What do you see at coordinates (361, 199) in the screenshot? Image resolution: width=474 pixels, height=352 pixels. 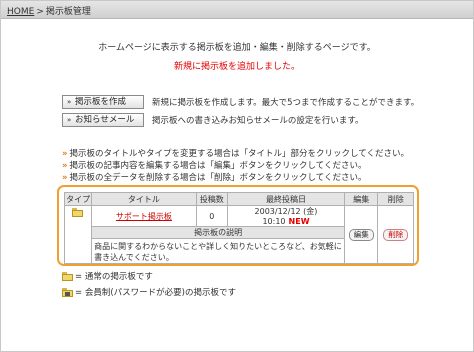 I see `column-header-edit: 編集` at bounding box center [361, 199].